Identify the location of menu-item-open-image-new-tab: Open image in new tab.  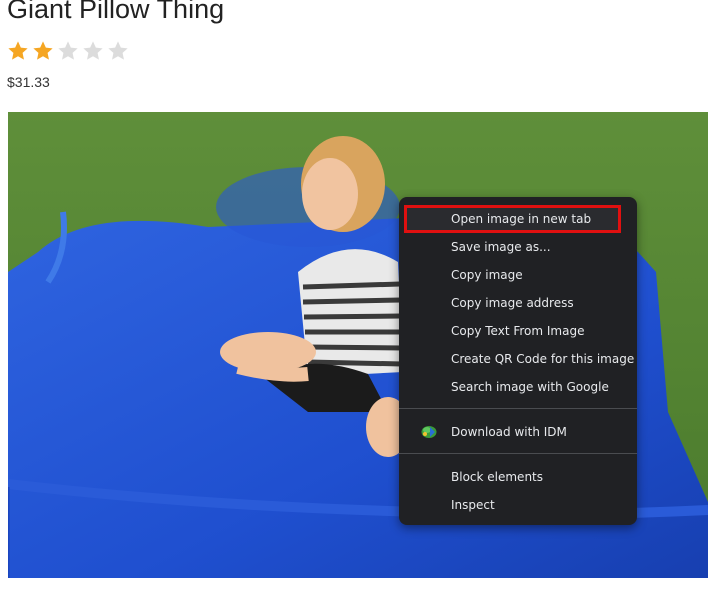
(512, 219).